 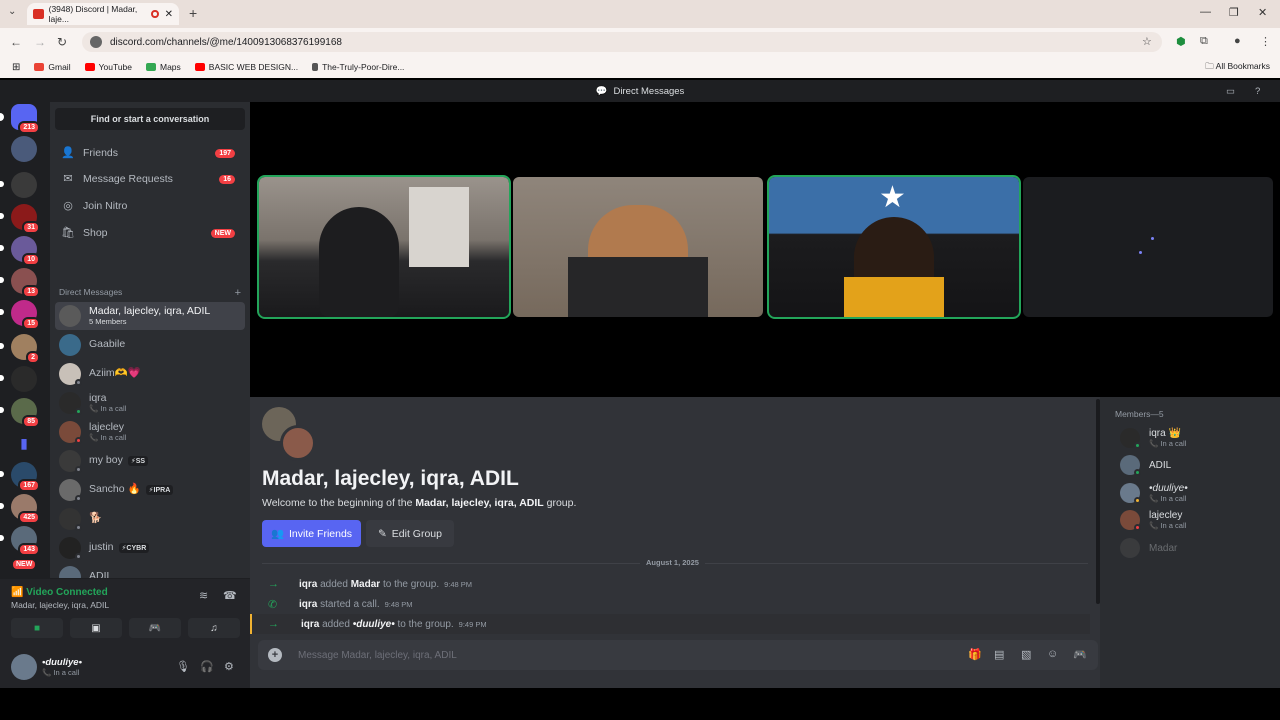 I want to click on voice-status-text: Video Connected, so click(x=67, y=592).